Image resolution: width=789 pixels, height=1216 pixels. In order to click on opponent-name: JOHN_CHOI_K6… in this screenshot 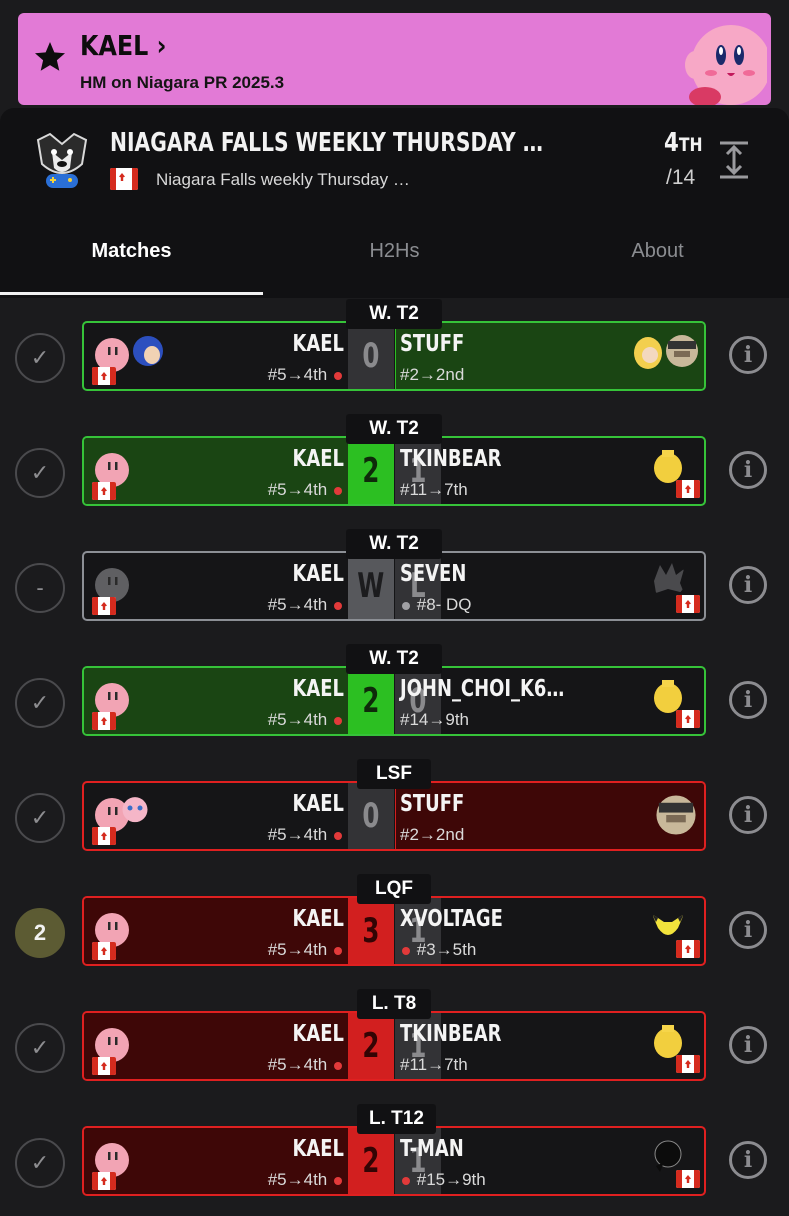, I will do `click(482, 689)`.